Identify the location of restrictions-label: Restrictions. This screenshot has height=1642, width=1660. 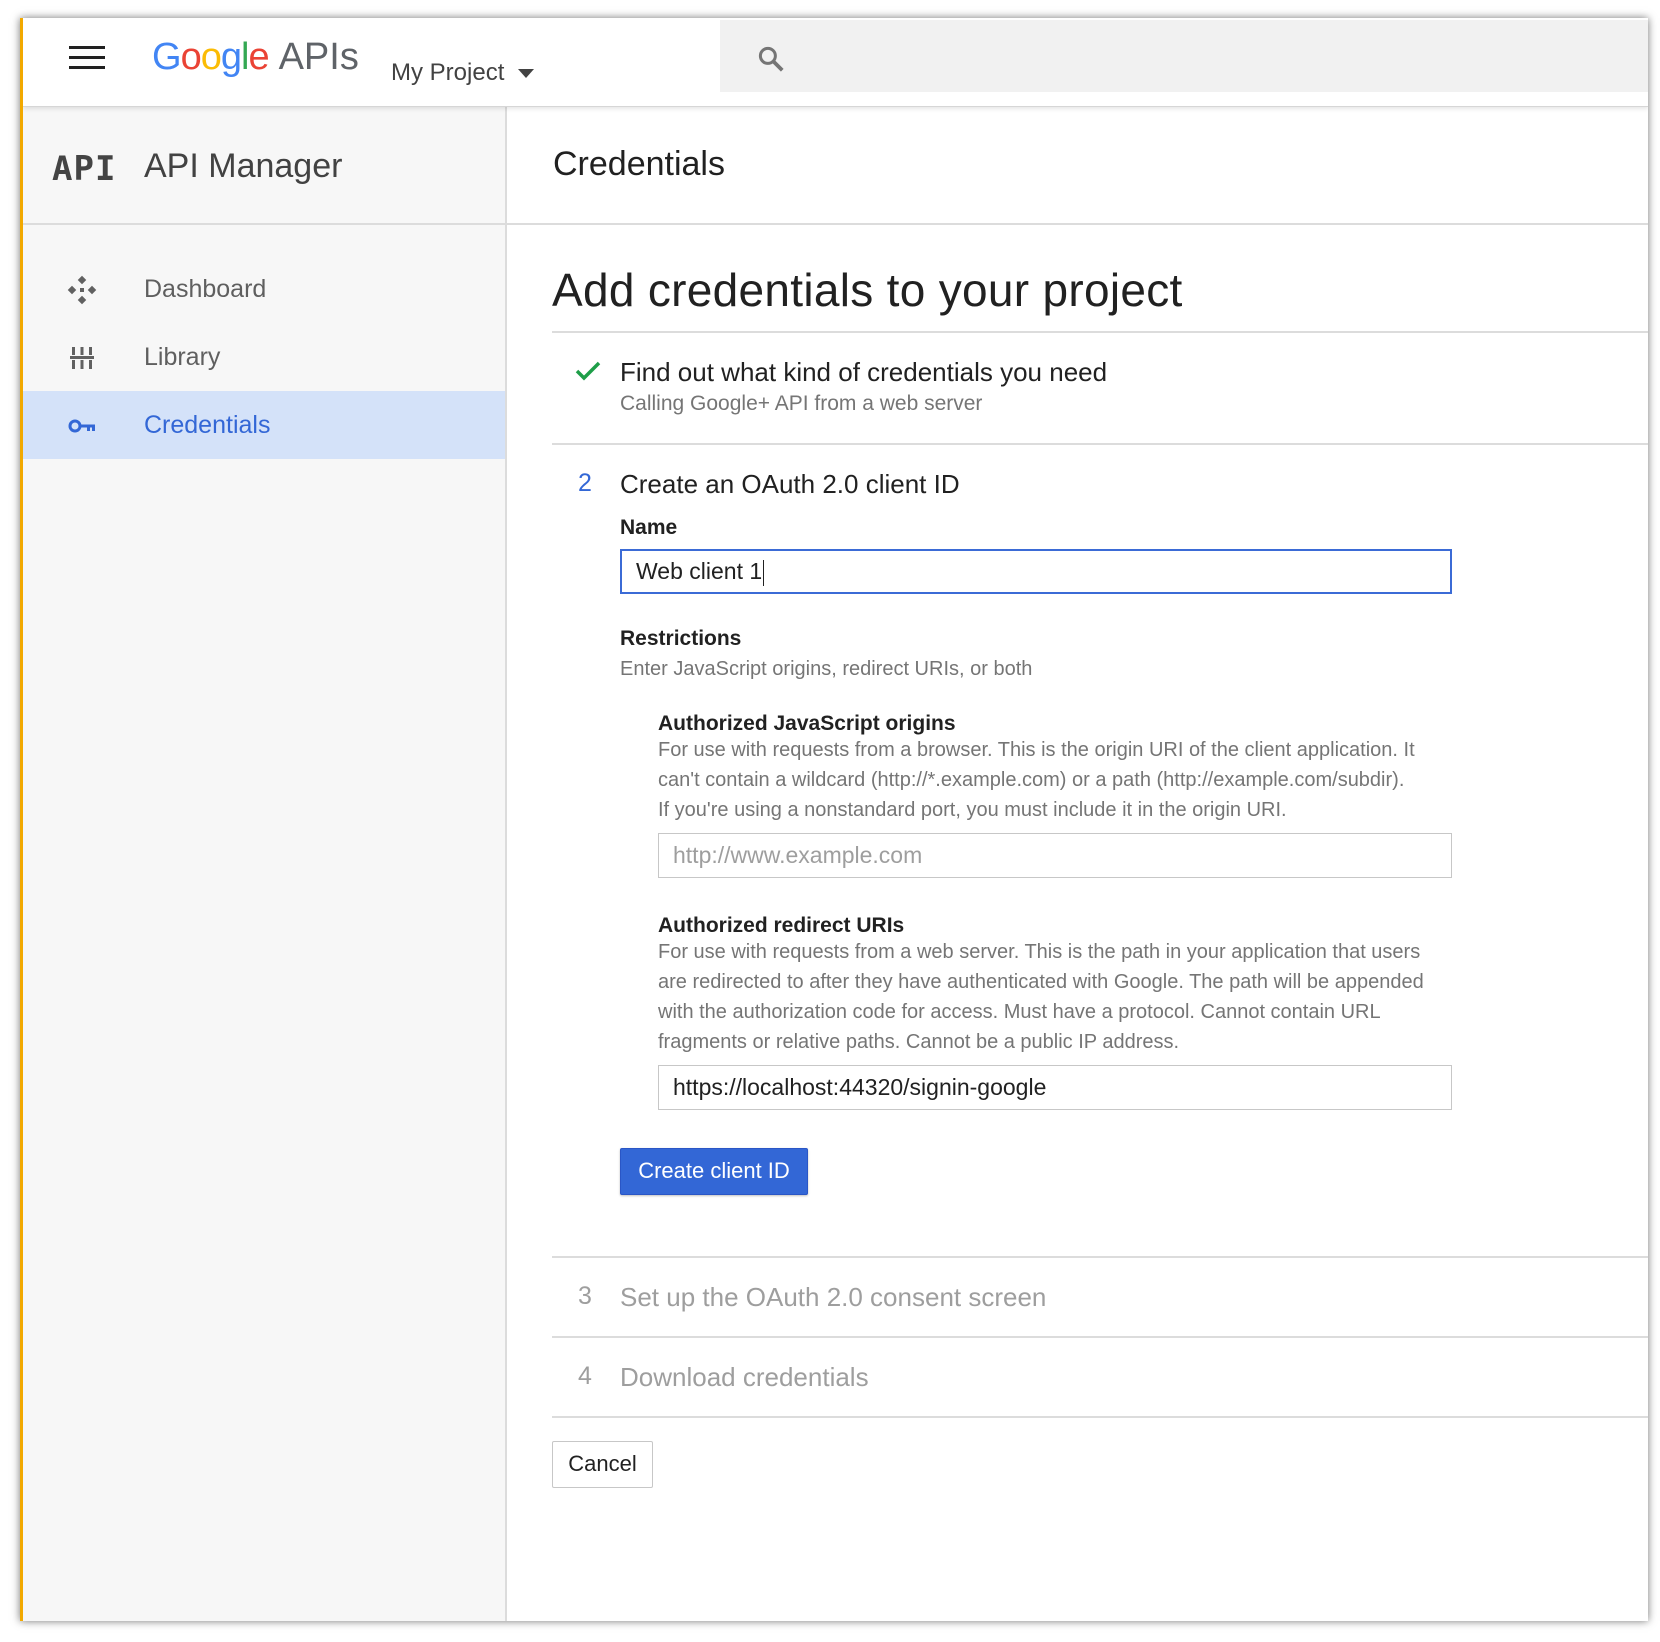
(681, 638).